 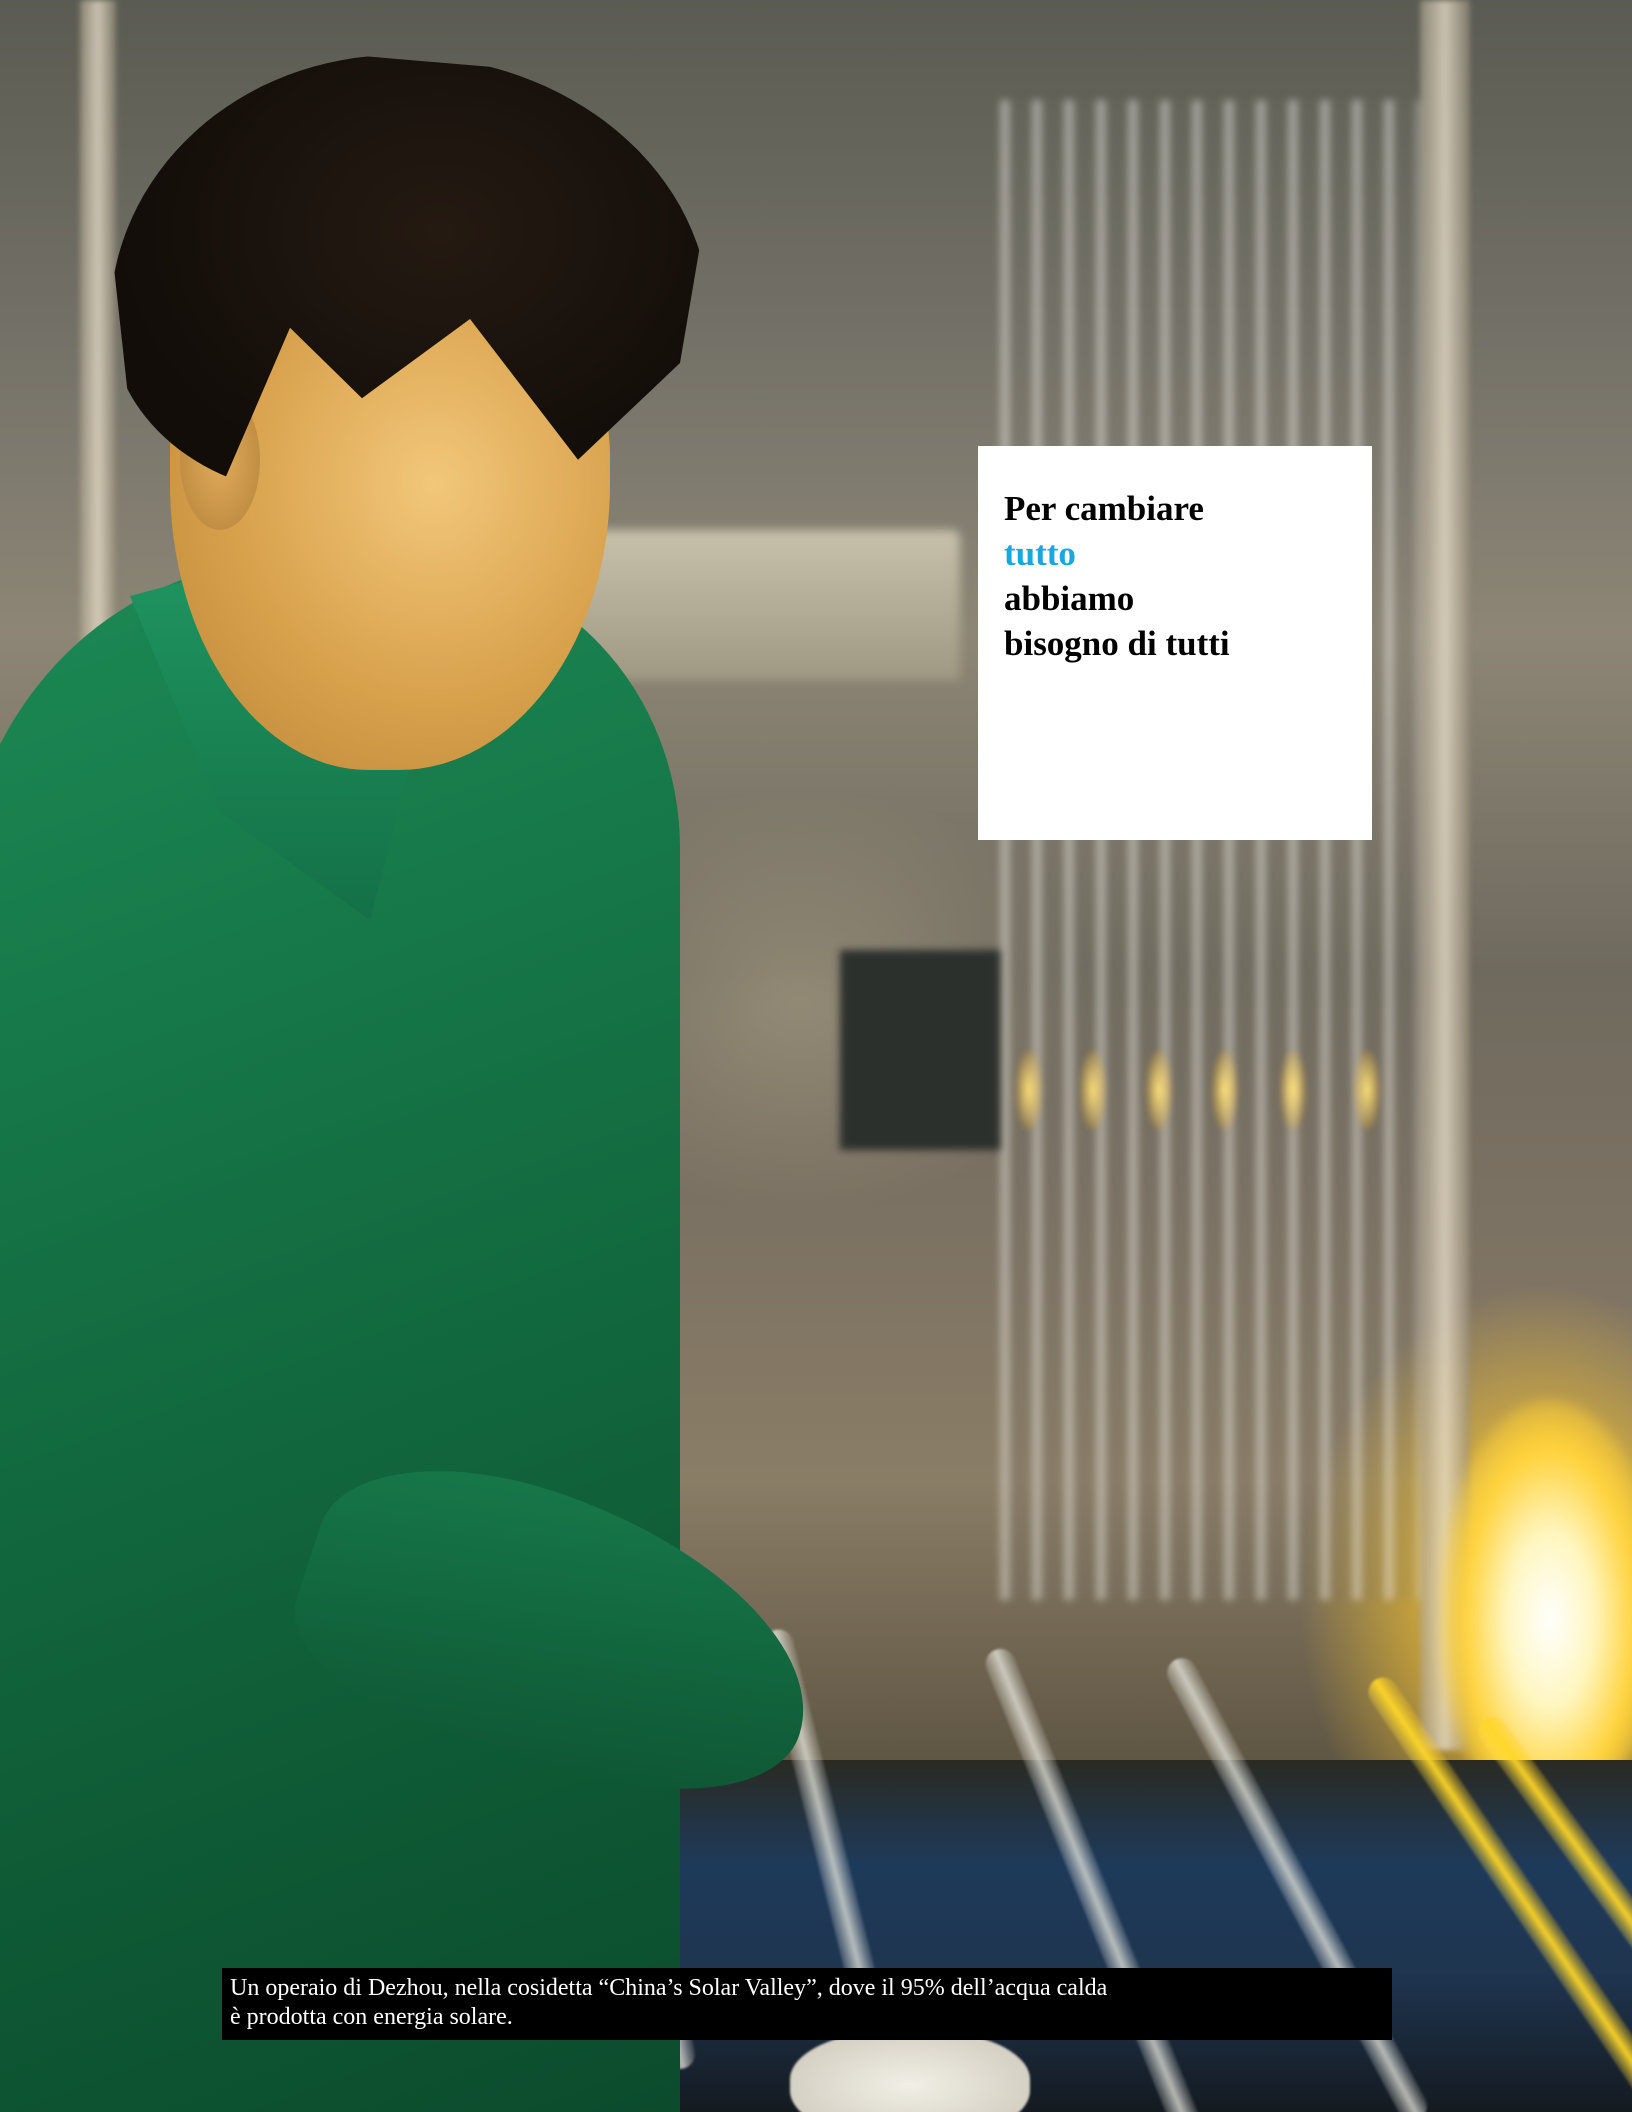 I want to click on headline-accent-word: tutto, so click(x=1040, y=553).